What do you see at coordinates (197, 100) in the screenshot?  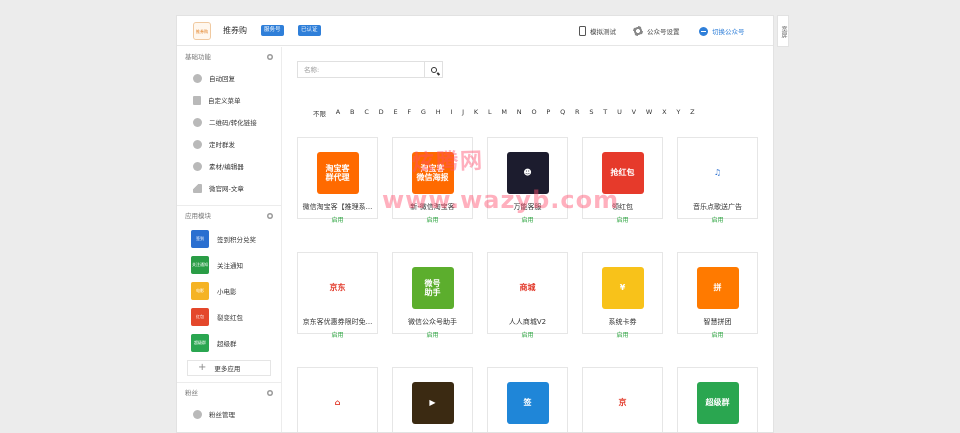 I see `doc-icon` at bounding box center [197, 100].